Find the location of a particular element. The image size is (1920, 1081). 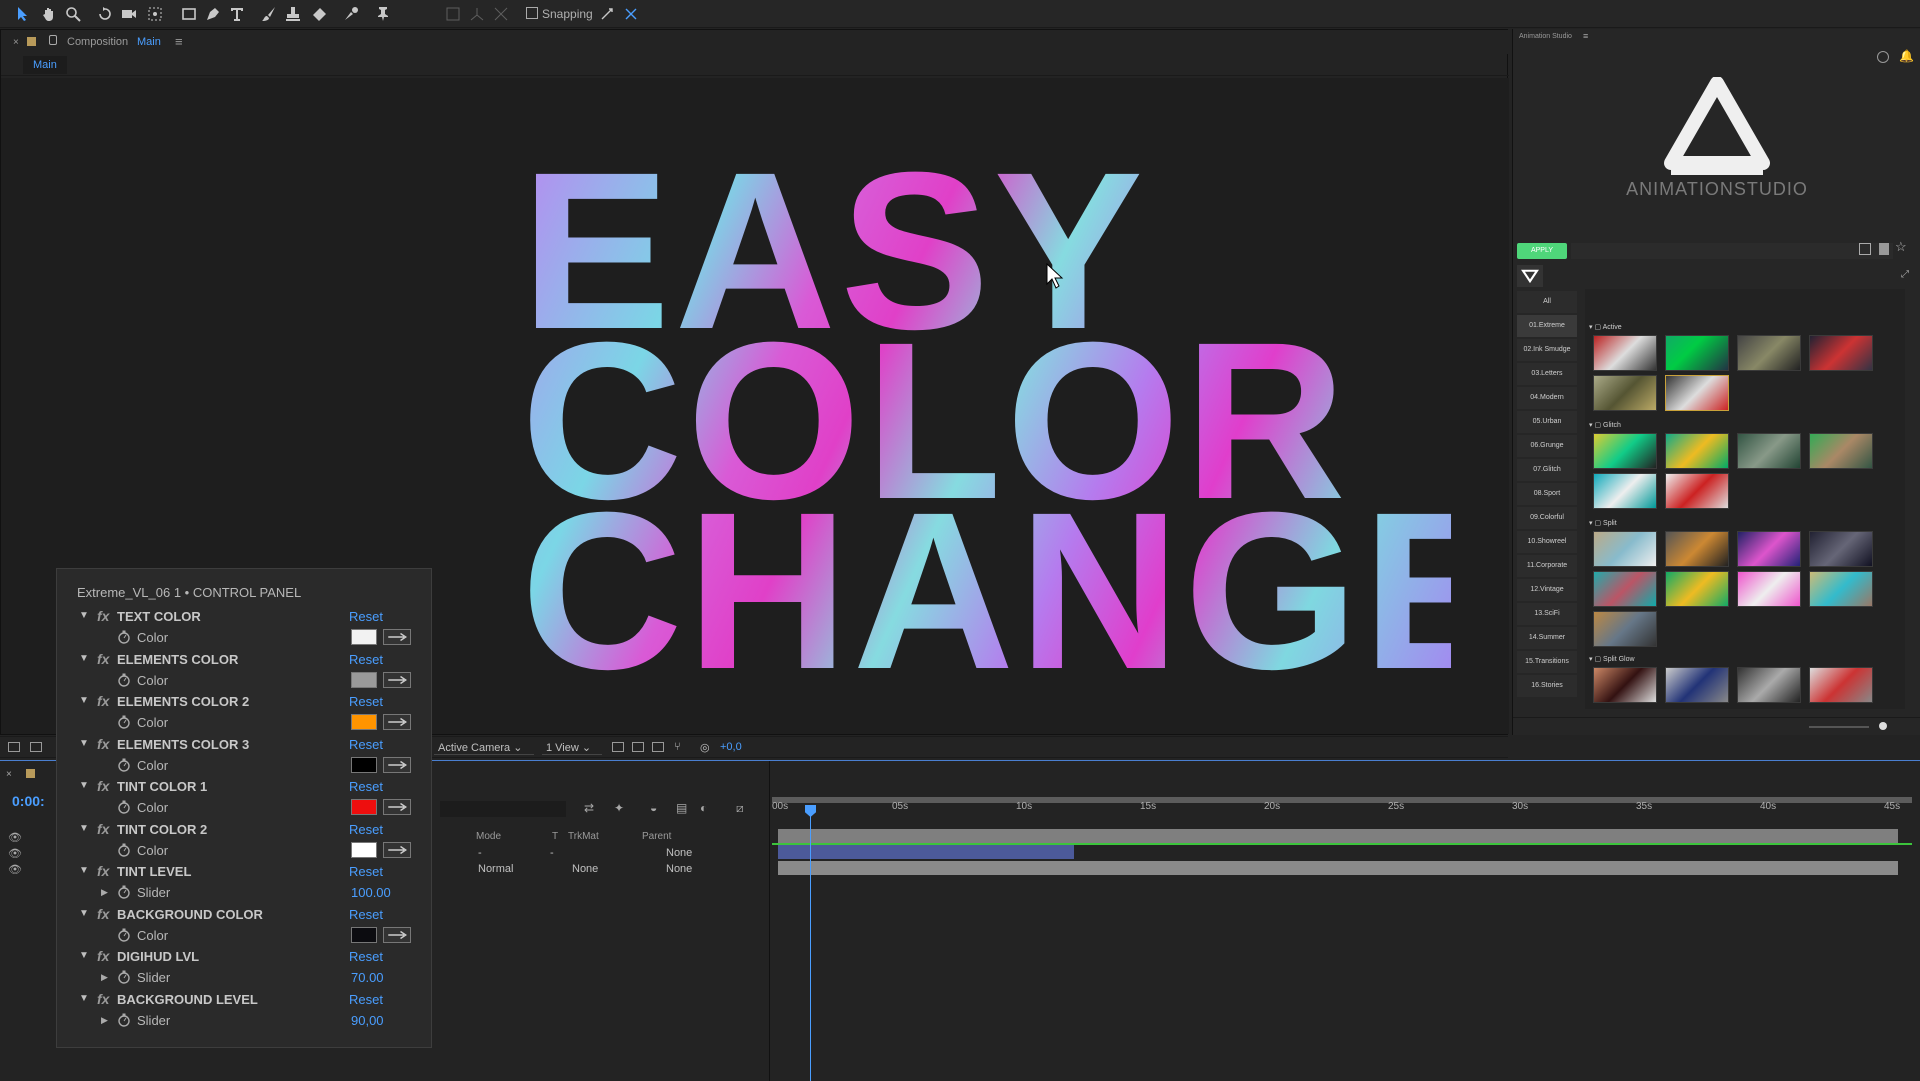

snap-features-icon is located at coordinates (631, 14).